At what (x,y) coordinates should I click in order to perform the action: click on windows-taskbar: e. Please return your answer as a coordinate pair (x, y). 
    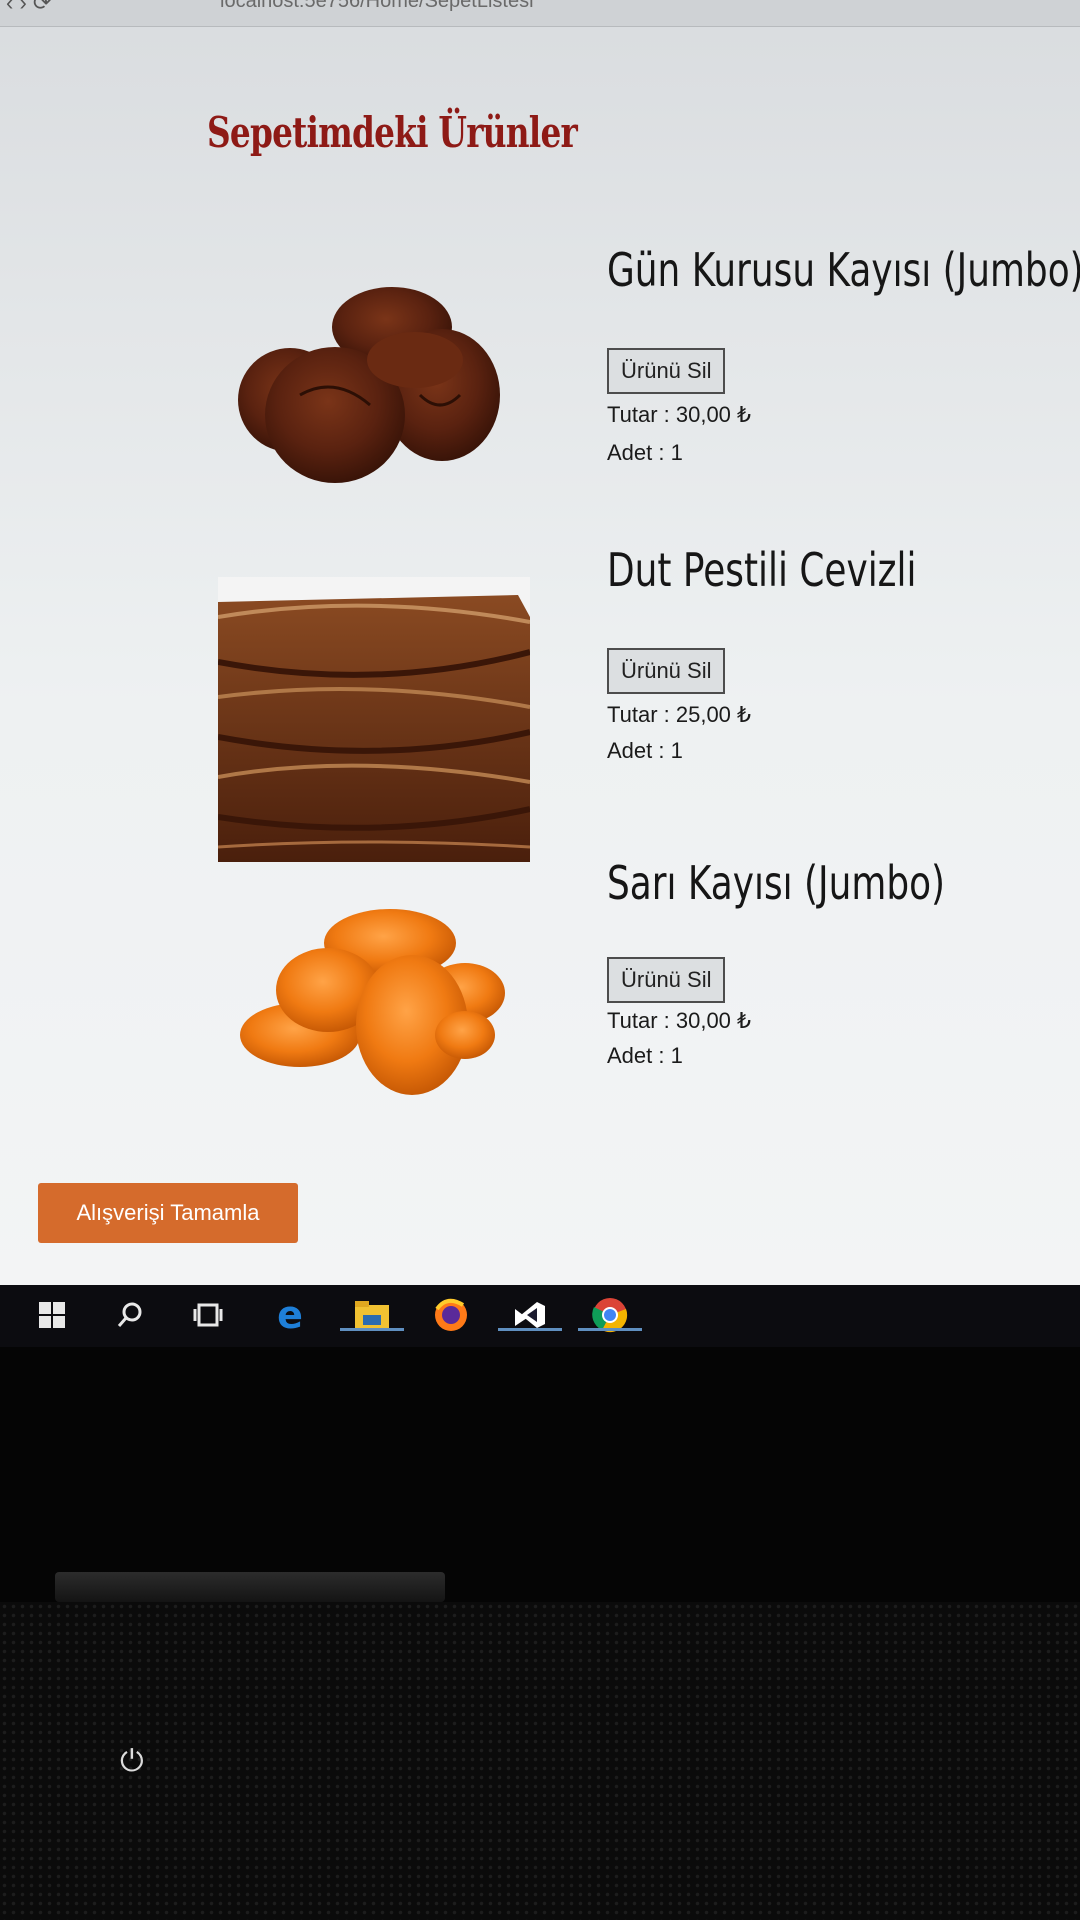
    Looking at the image, I should click on (540, 1316).